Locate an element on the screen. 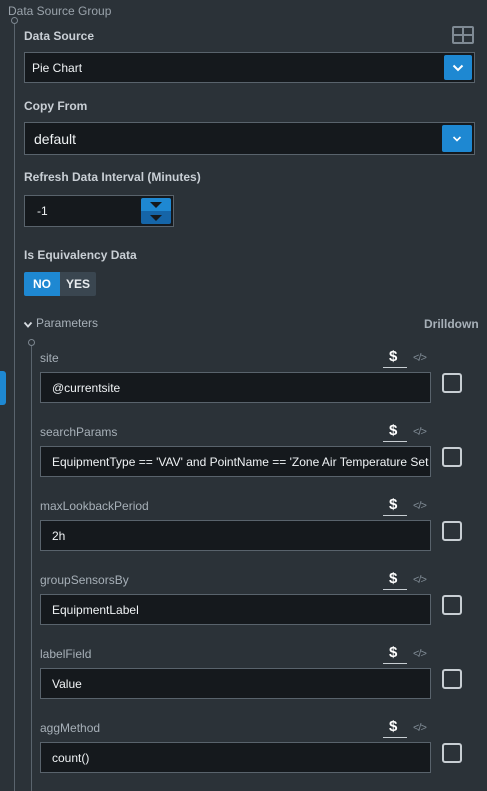 Image resolution: width=487 pixels, height=791 pixels. parameter-value: EquipmentLabel is located at coordinates (95, 609).